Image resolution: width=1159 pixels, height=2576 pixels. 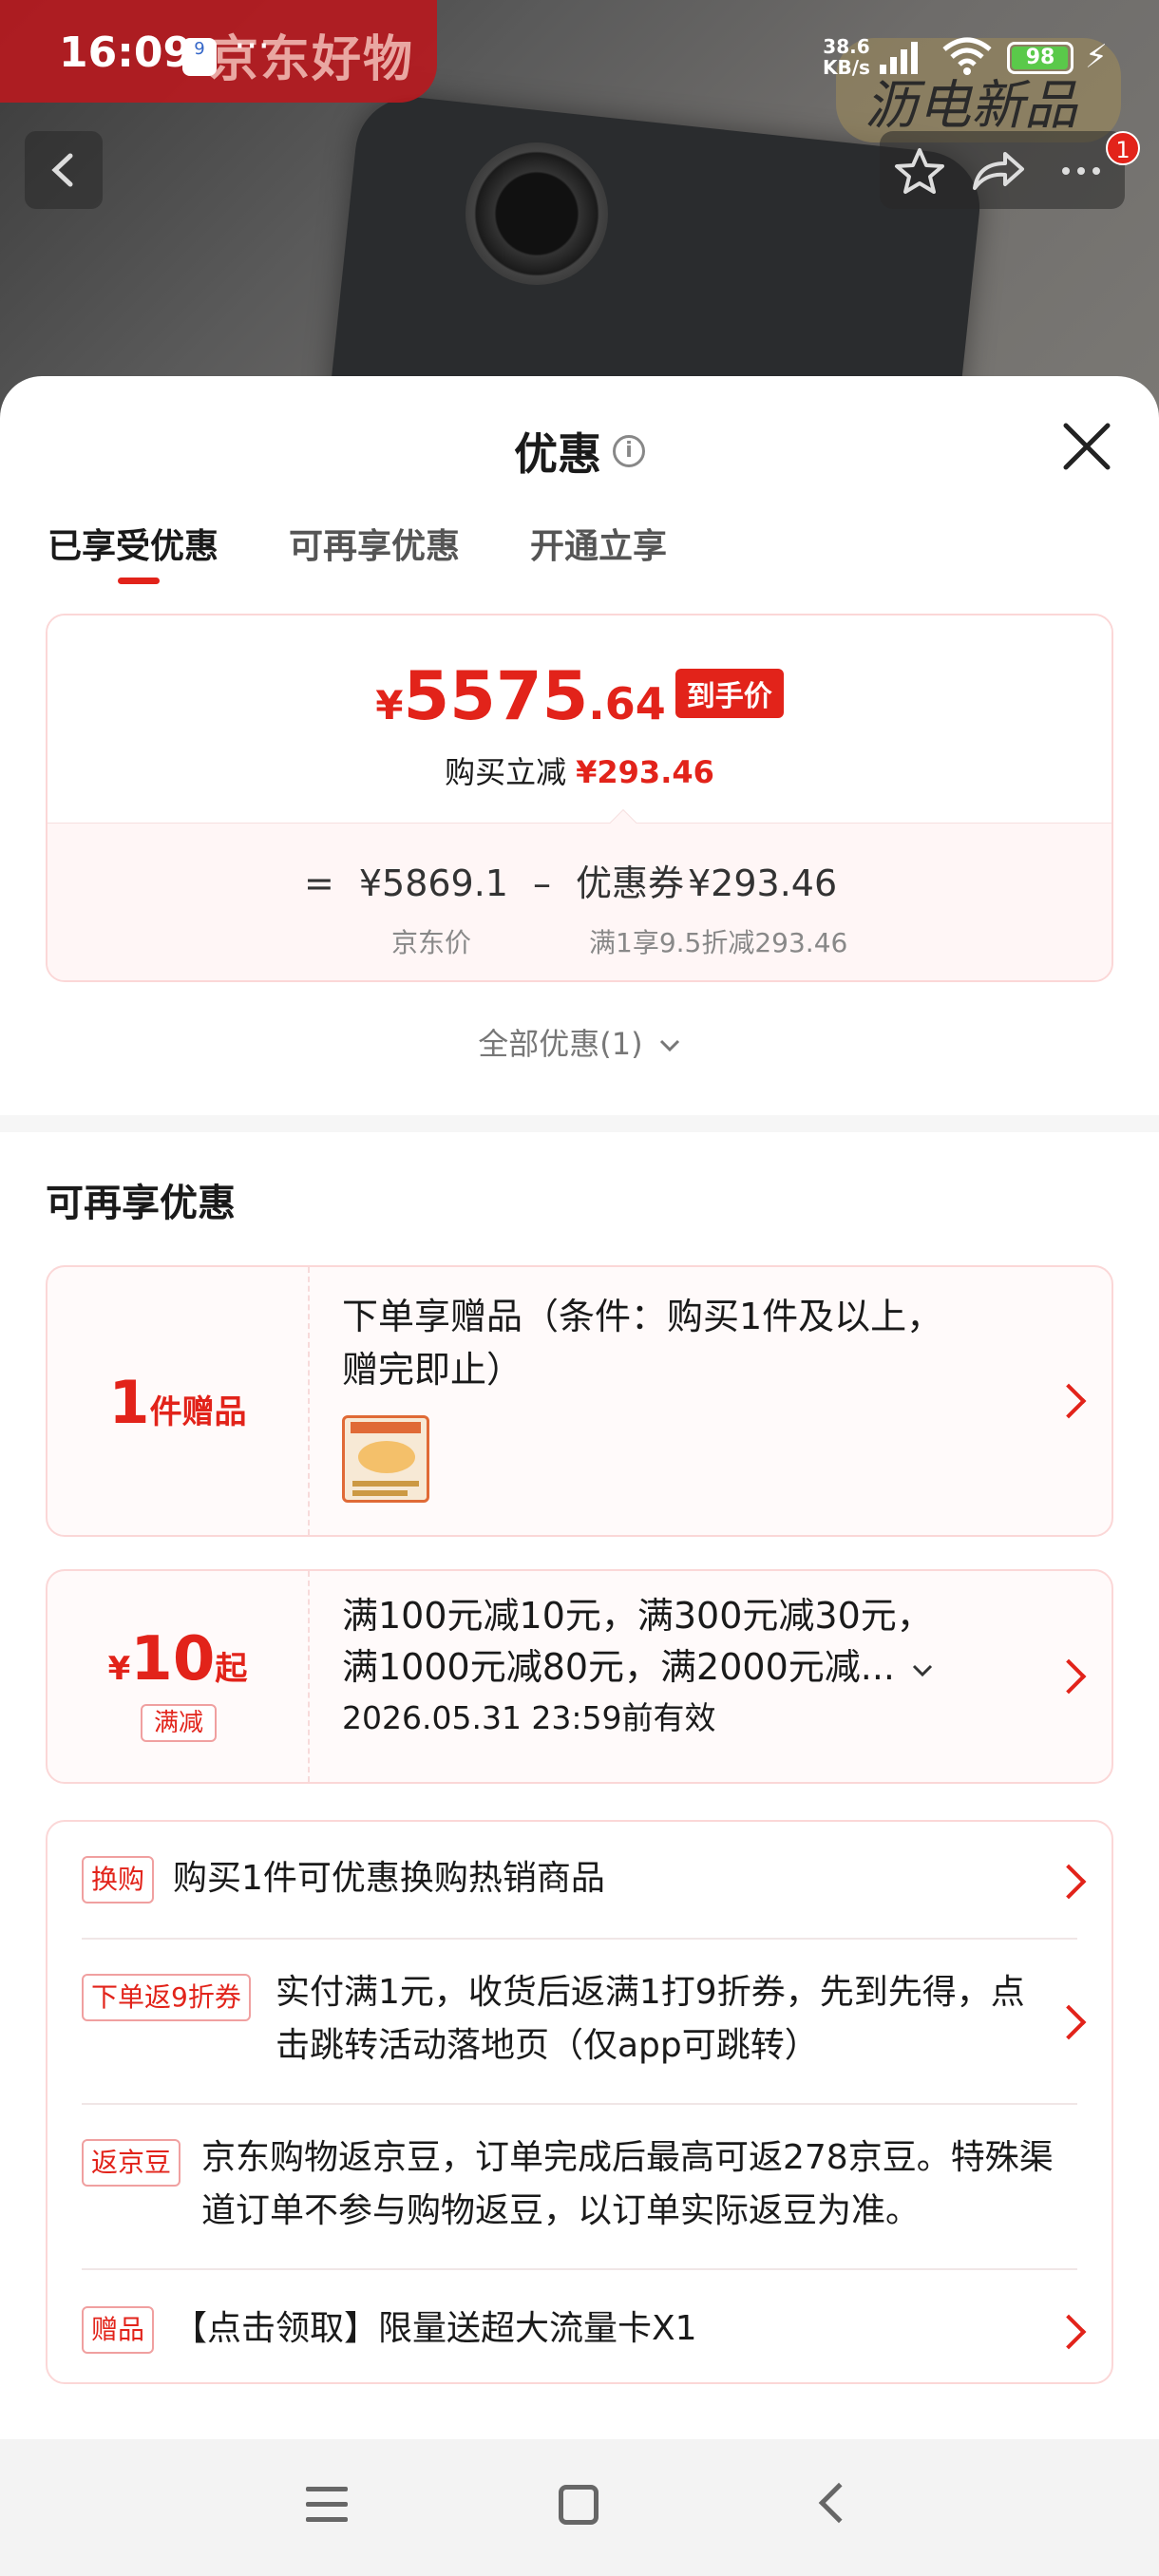 What do you see at coordinates (919, 171) in the screenshot?
I see `favorite-star-icon` at bounding box center [919, 171].